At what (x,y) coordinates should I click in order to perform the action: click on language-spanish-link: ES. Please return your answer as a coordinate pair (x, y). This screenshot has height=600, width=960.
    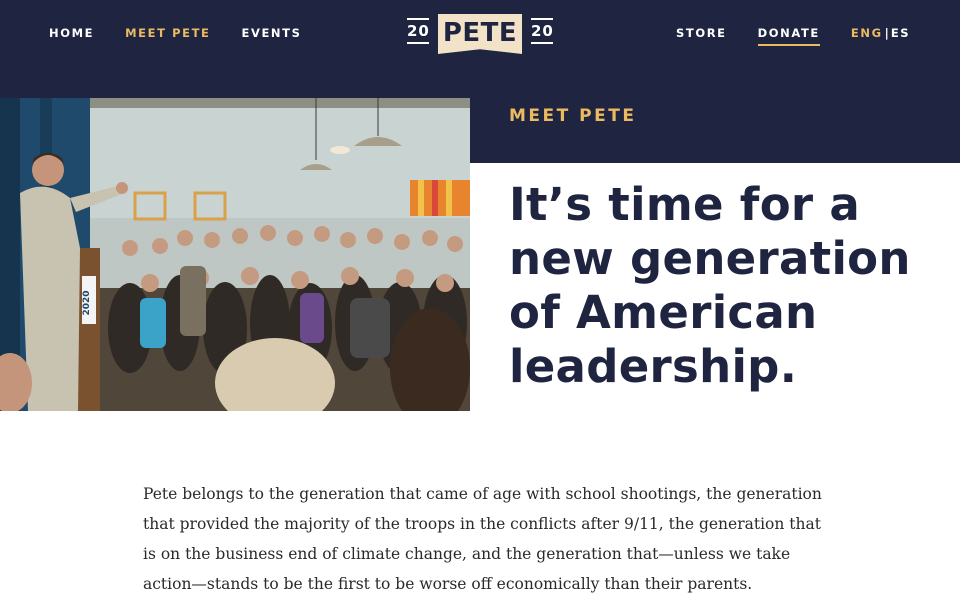
    Looking at the image, I should click on (900, 34).